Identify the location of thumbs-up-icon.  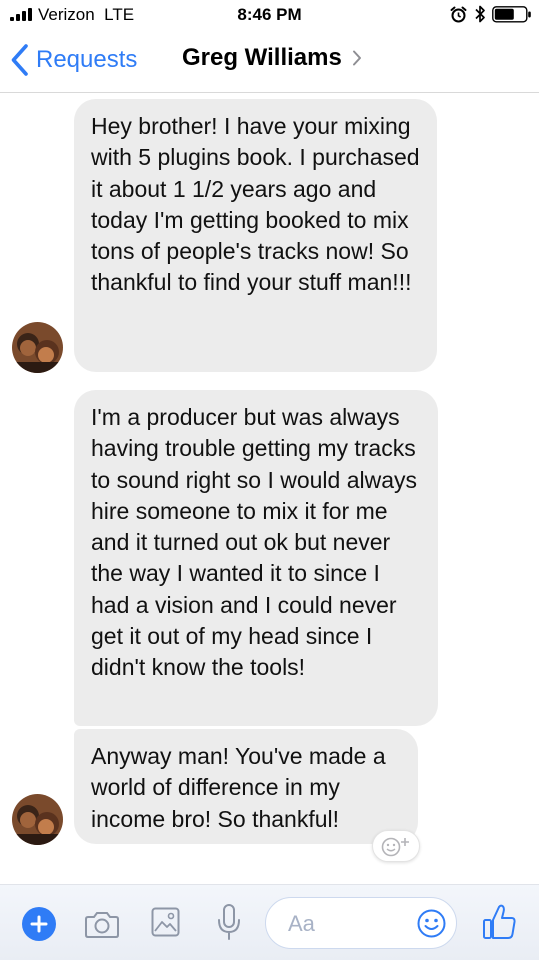
(499, 922).